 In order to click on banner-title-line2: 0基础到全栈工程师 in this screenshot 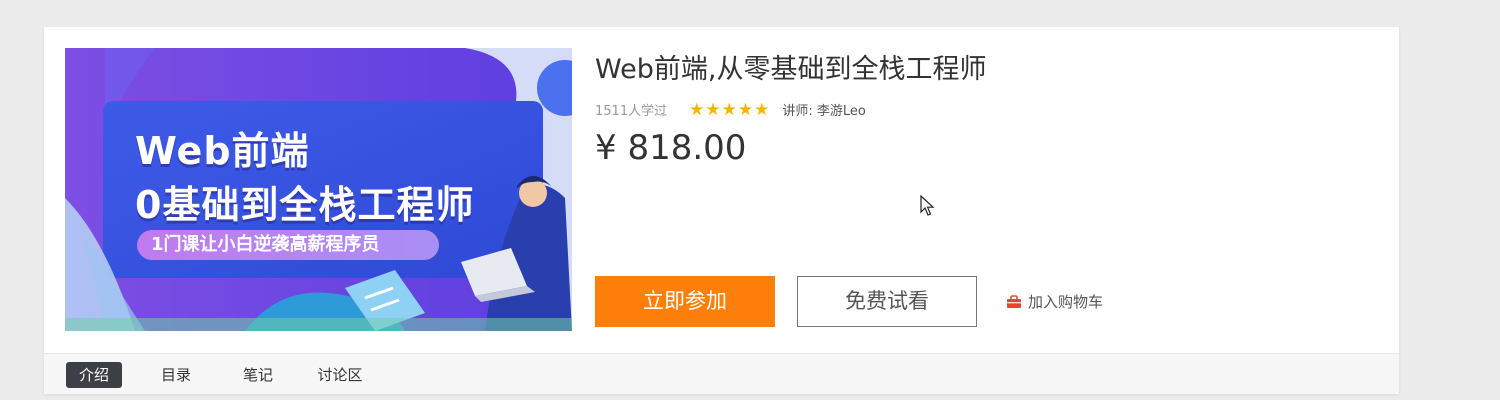, I will do `click(305, 205)`.